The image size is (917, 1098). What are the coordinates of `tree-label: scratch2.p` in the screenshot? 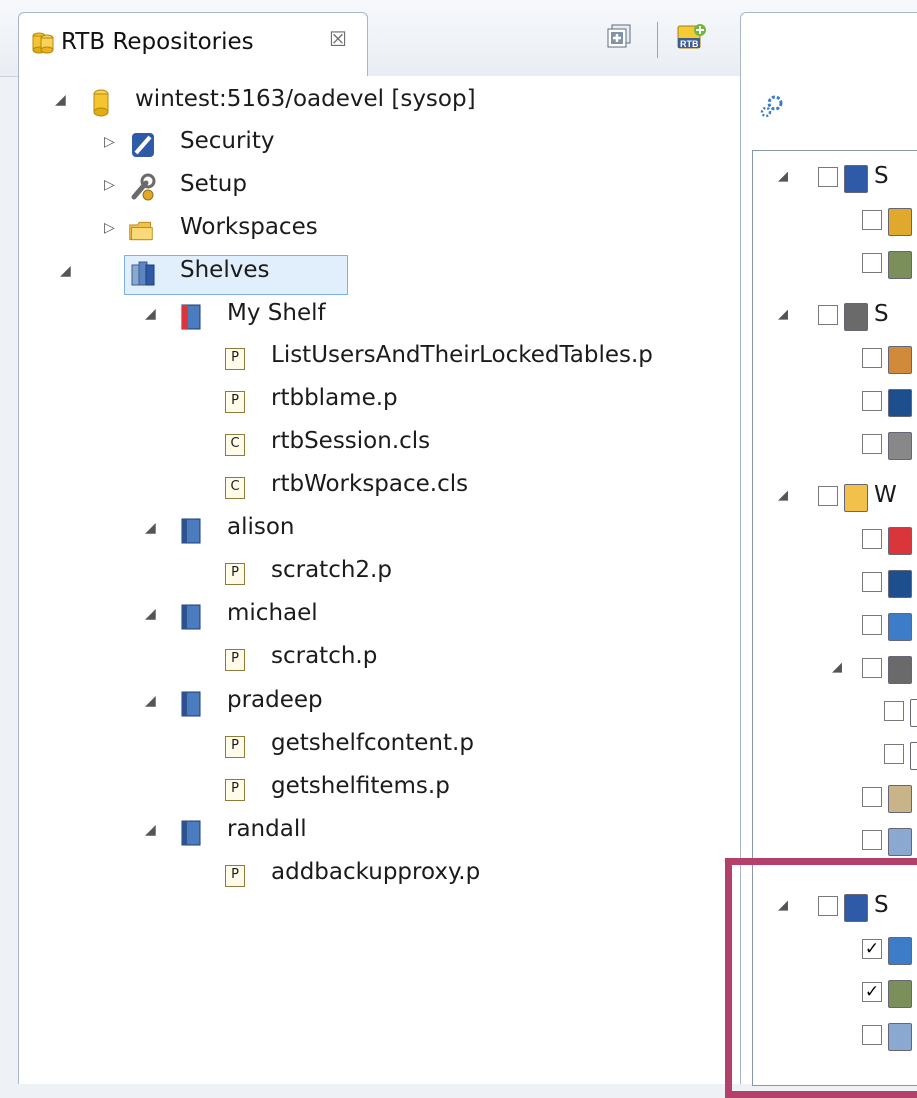 It's located at (331, 570).